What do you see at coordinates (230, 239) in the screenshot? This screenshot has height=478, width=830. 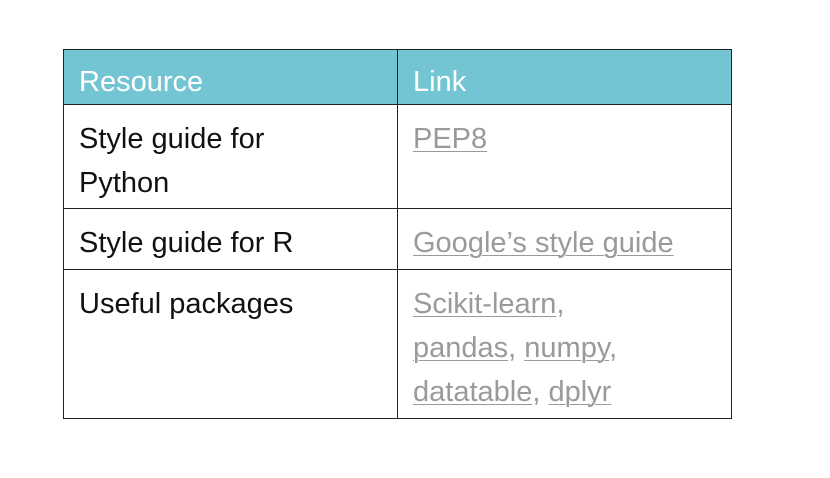 I see `resource-cell: Style guide for R` at bounding box center [230, 239].